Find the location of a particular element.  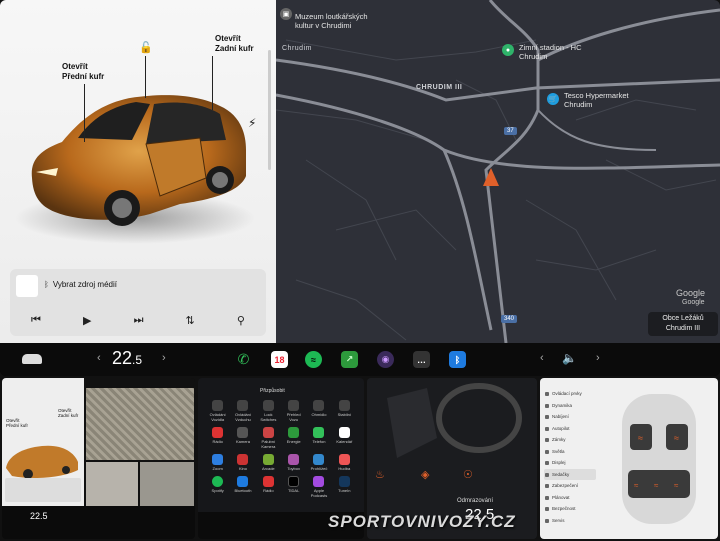

t2-app: Kamera is located at coordinates (242, 438).